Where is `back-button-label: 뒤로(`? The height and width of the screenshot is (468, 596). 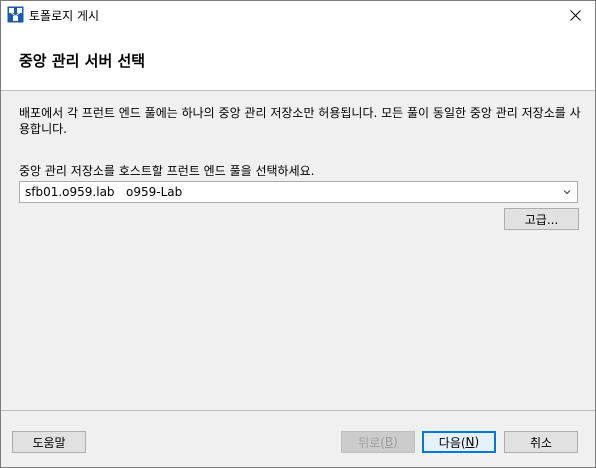
back-button-label: 뒤로( is located at coordinates (371, 442).